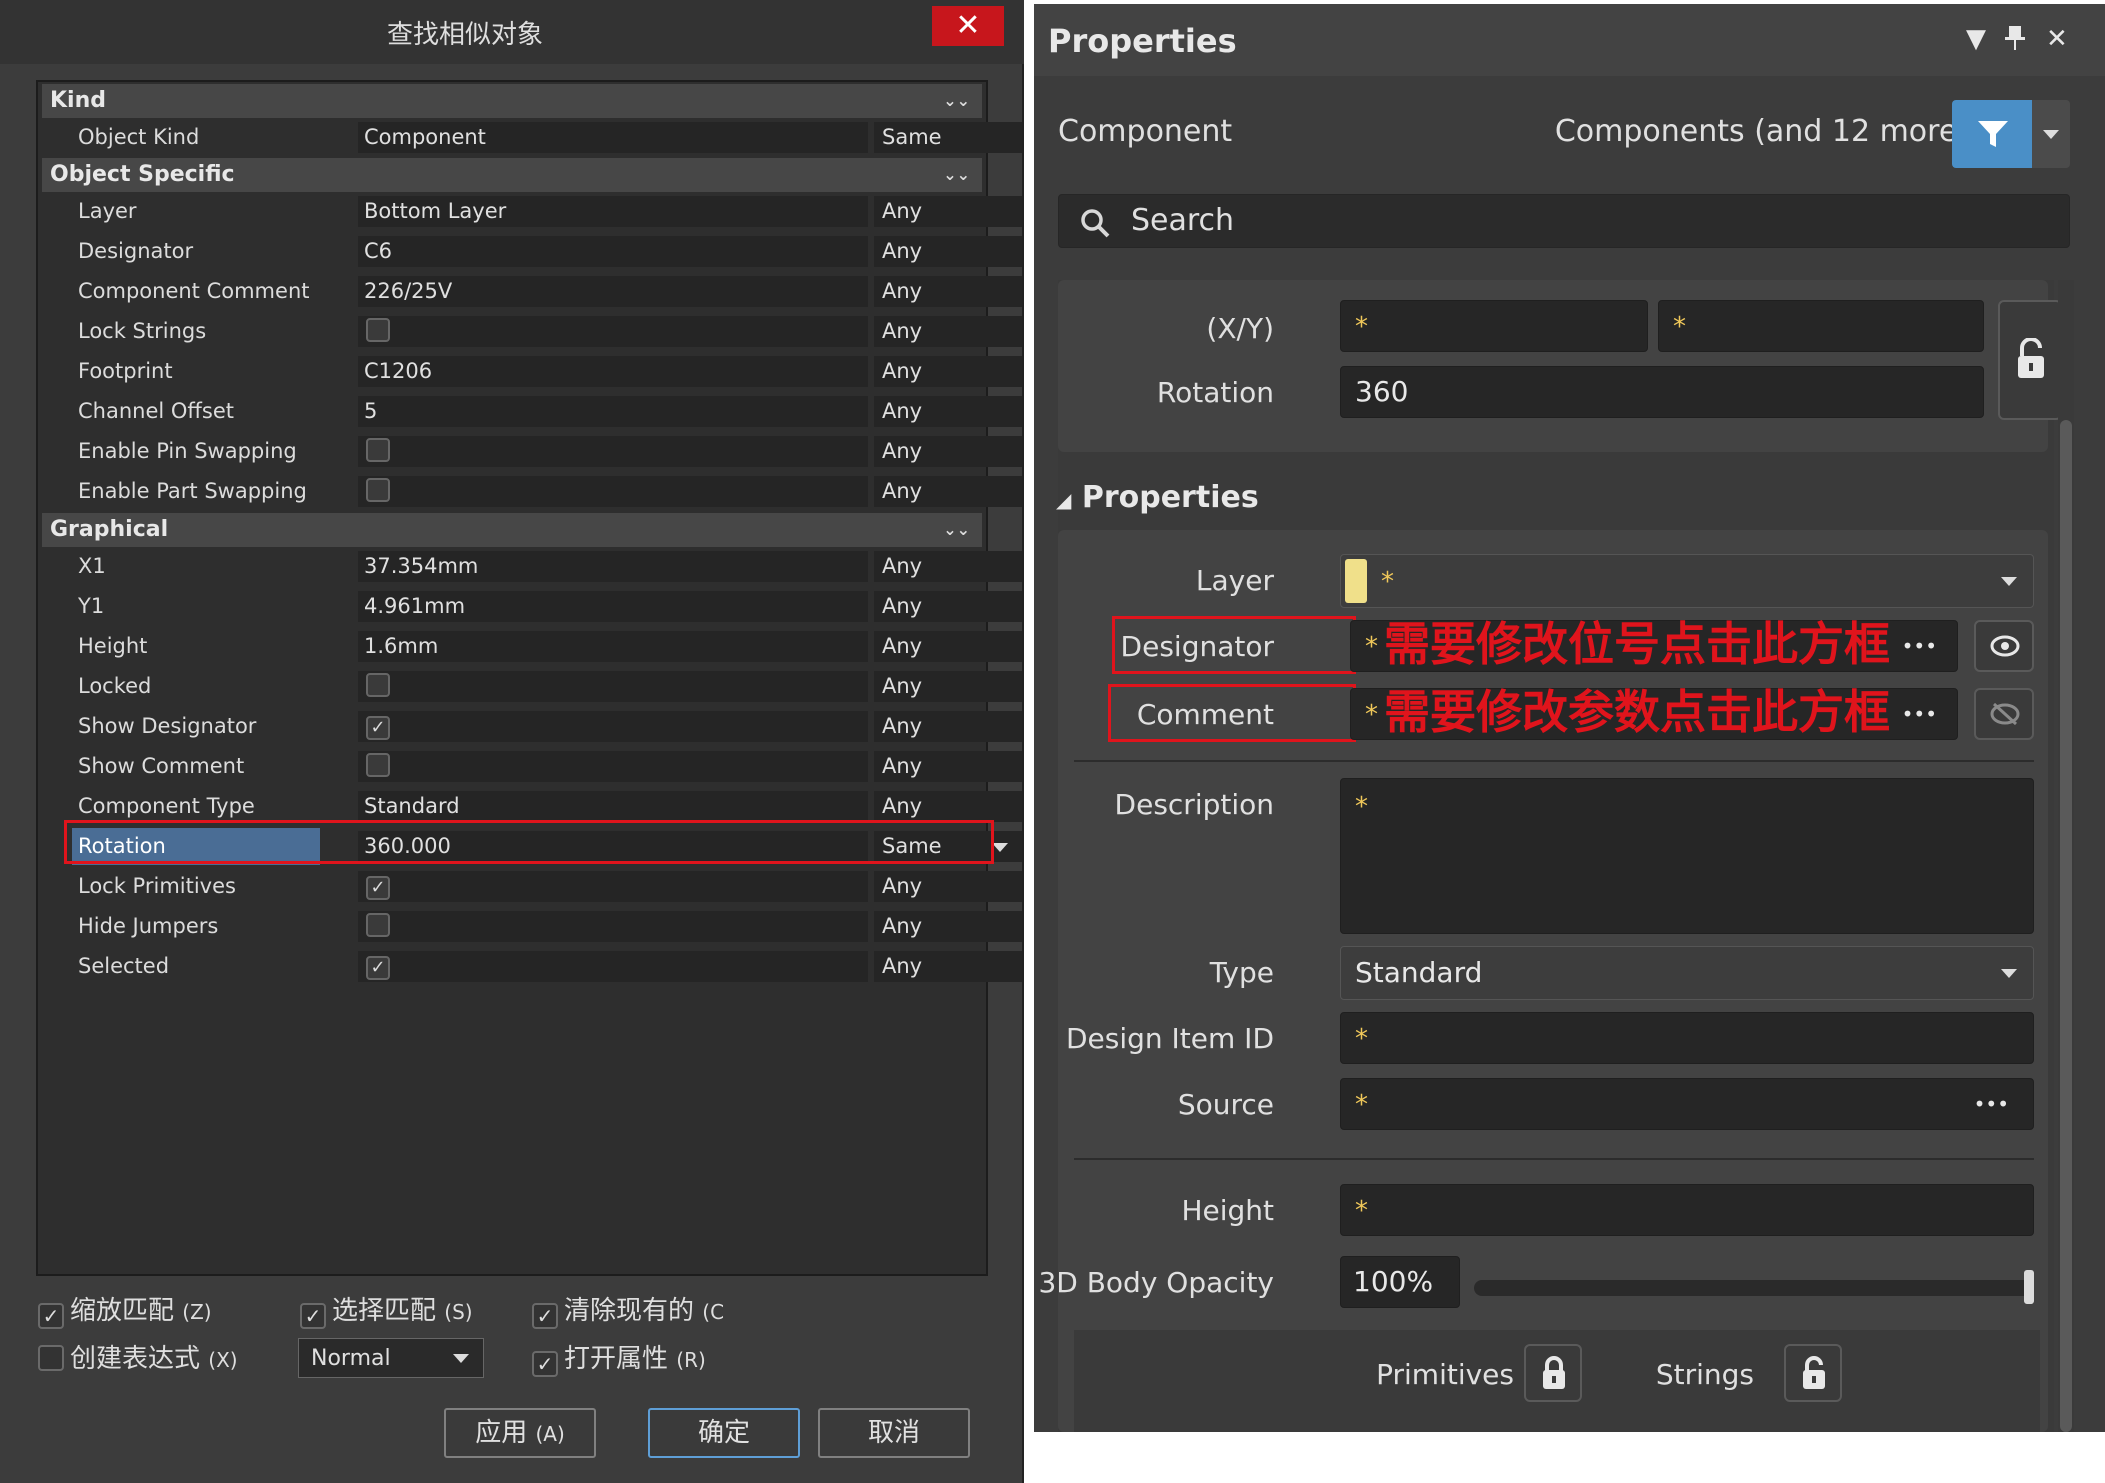 The image size is (2105, 1483). What do you see at coordinates (125, 1309) in the screenshot?
I see `zoom-match-option: ✓ 缩放匹配 (Z)` at bounding box center [125, 1309].